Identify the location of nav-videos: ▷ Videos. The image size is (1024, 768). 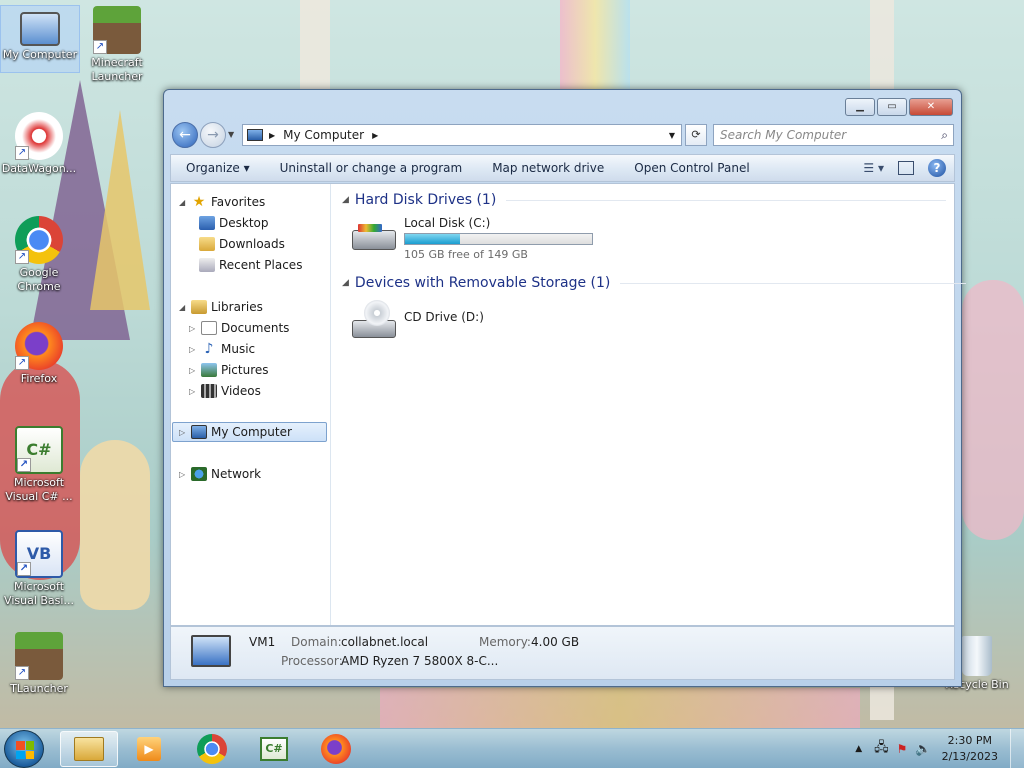
(225, 391).